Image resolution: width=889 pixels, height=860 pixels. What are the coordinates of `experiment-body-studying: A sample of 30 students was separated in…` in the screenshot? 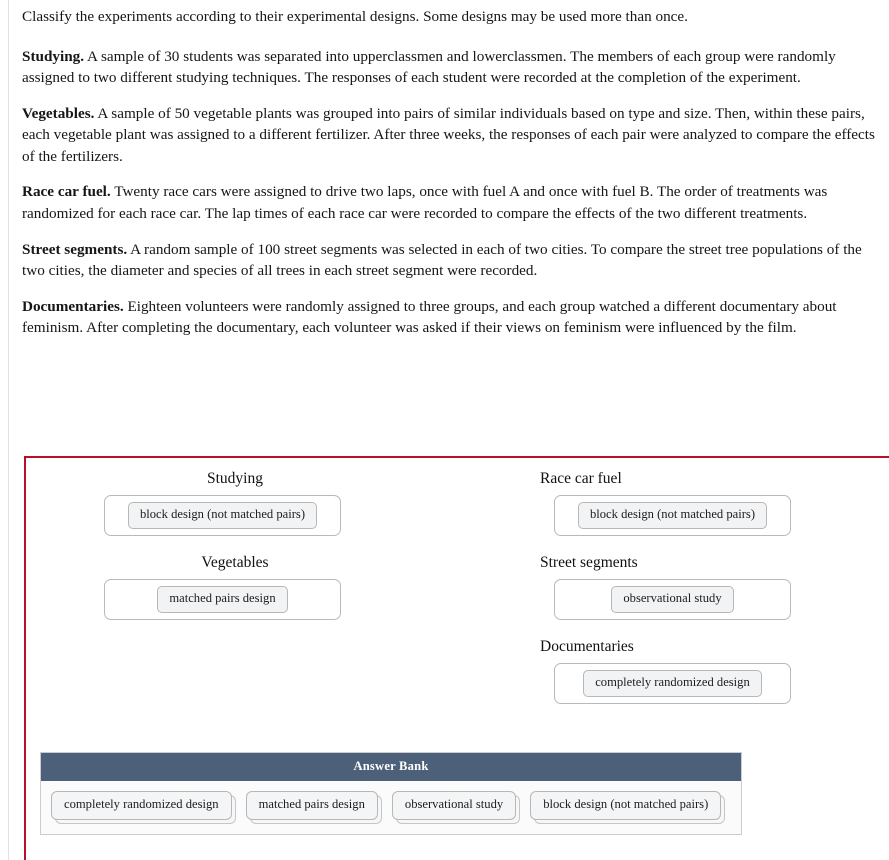 It's located at (429, 67).